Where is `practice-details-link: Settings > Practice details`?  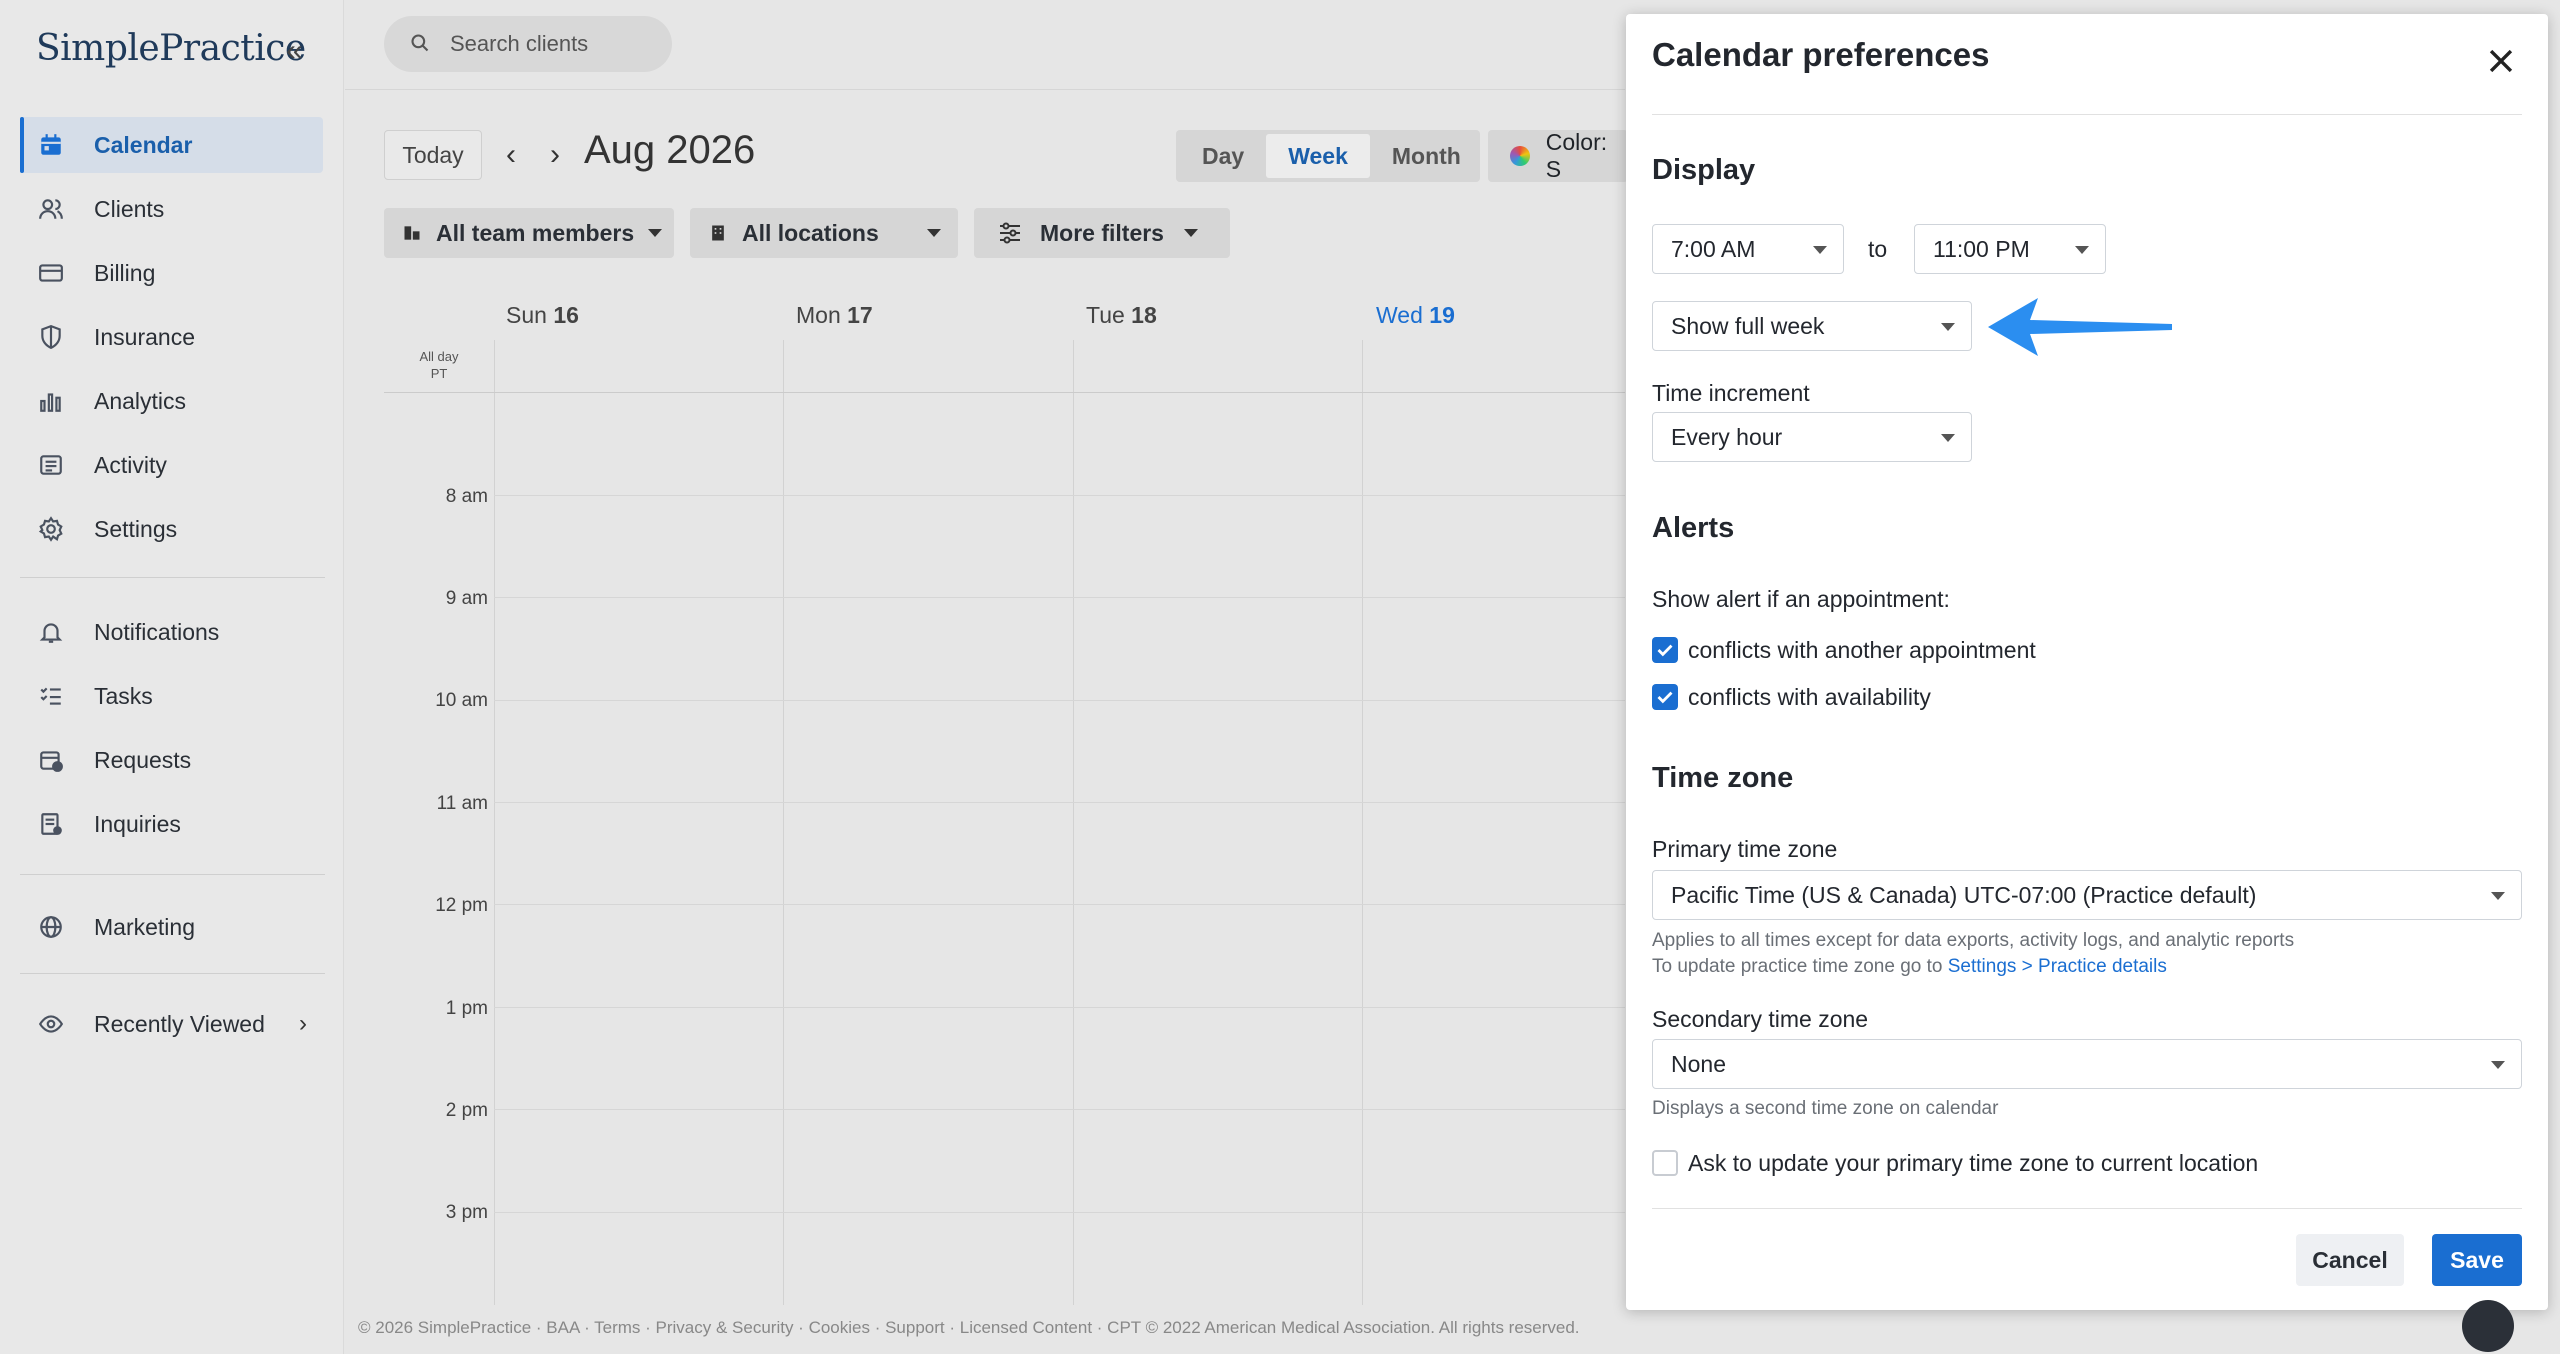
practice-details-link: Settings > Practice details is located at coordinates (2057, 966).